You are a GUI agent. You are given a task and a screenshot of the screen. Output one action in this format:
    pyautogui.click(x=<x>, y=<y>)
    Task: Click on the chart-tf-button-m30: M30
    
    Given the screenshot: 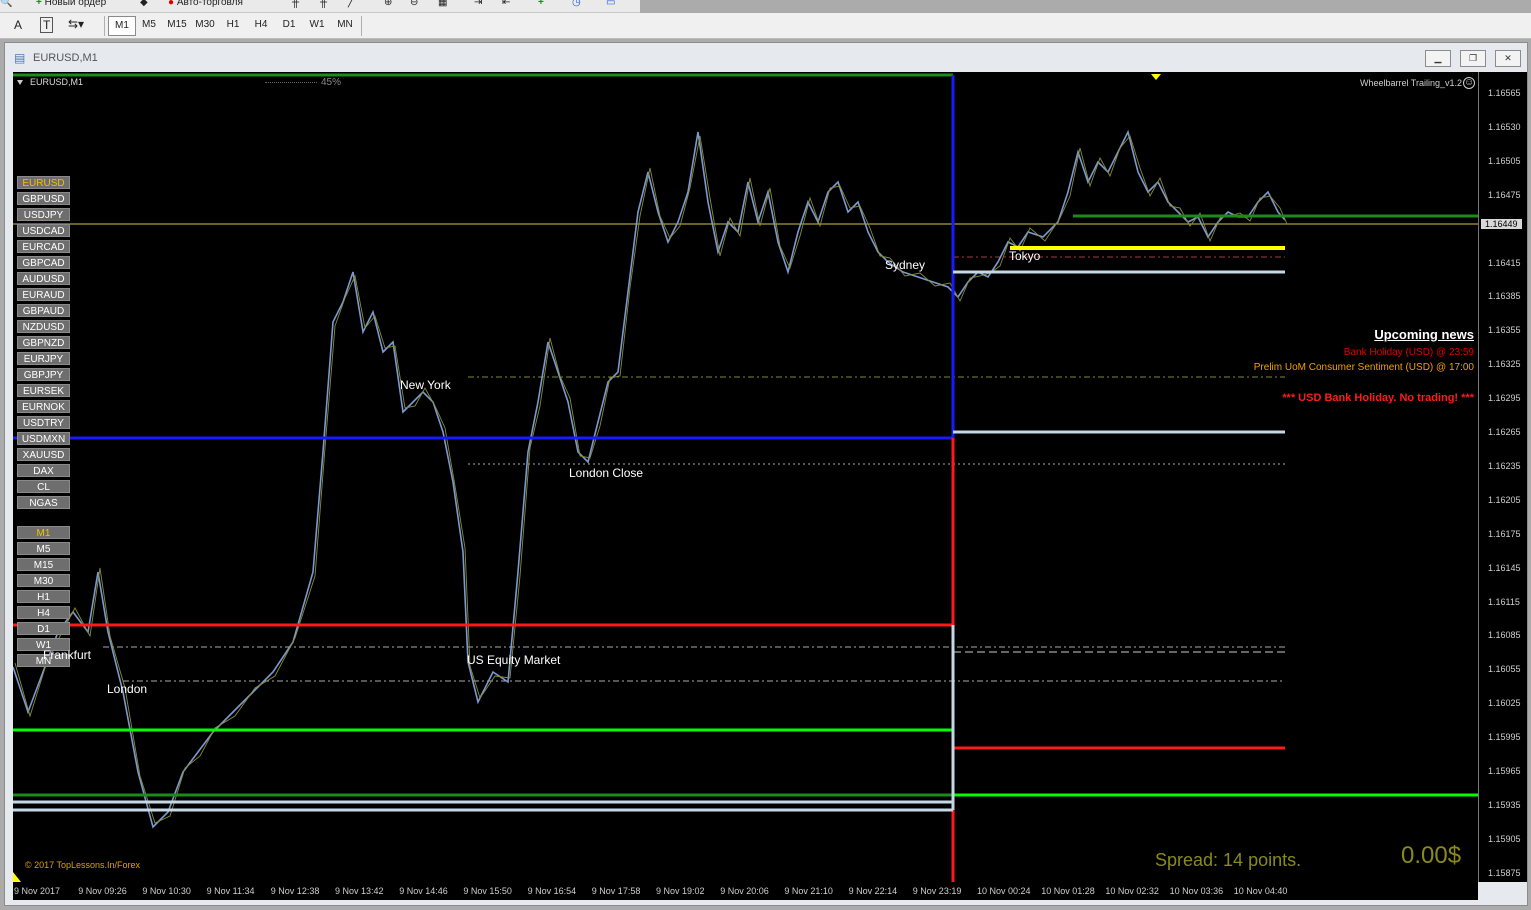 What is the action you would take?
    pyautogui.click(x=43, y=580)
    